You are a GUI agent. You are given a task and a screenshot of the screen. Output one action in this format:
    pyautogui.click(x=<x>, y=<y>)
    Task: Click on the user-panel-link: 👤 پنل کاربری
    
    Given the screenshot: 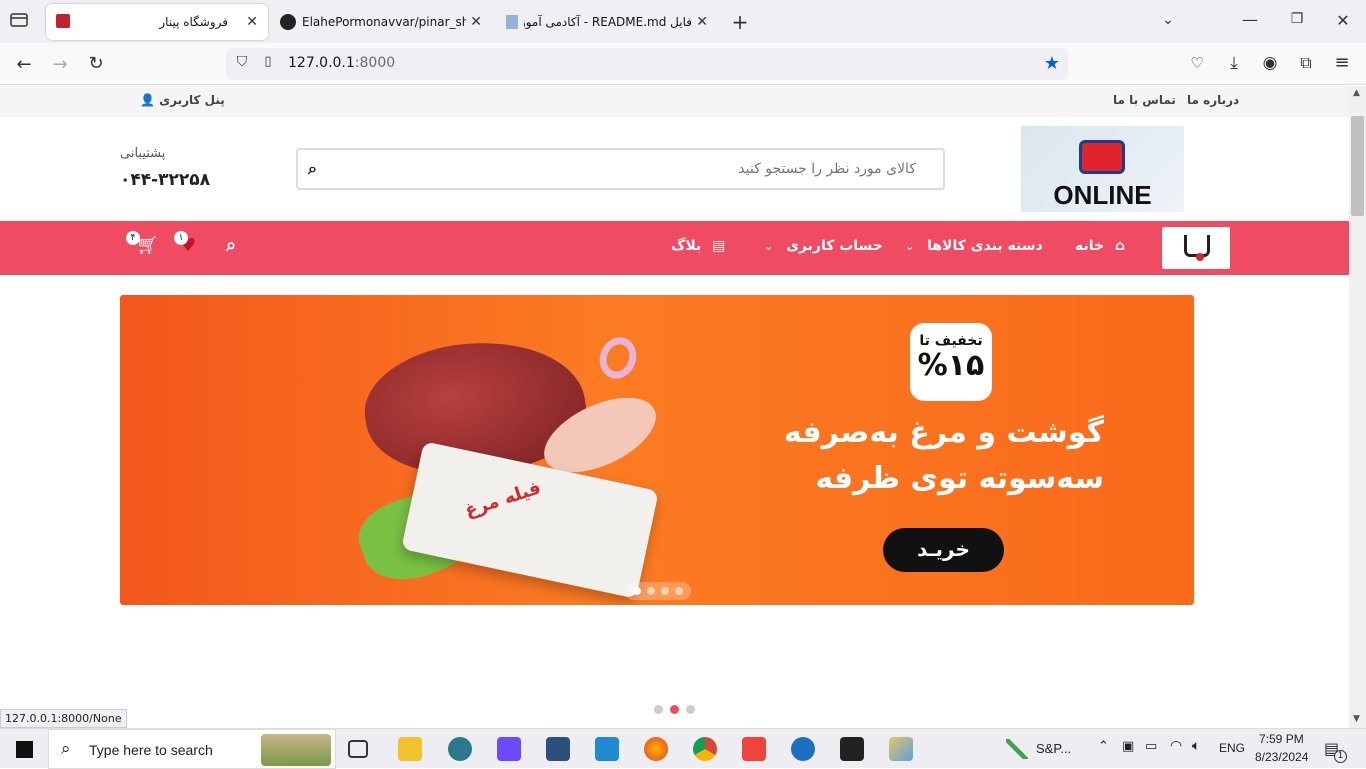 What is the action you would take?
    pyautogui.click(x=182, y=100)
    